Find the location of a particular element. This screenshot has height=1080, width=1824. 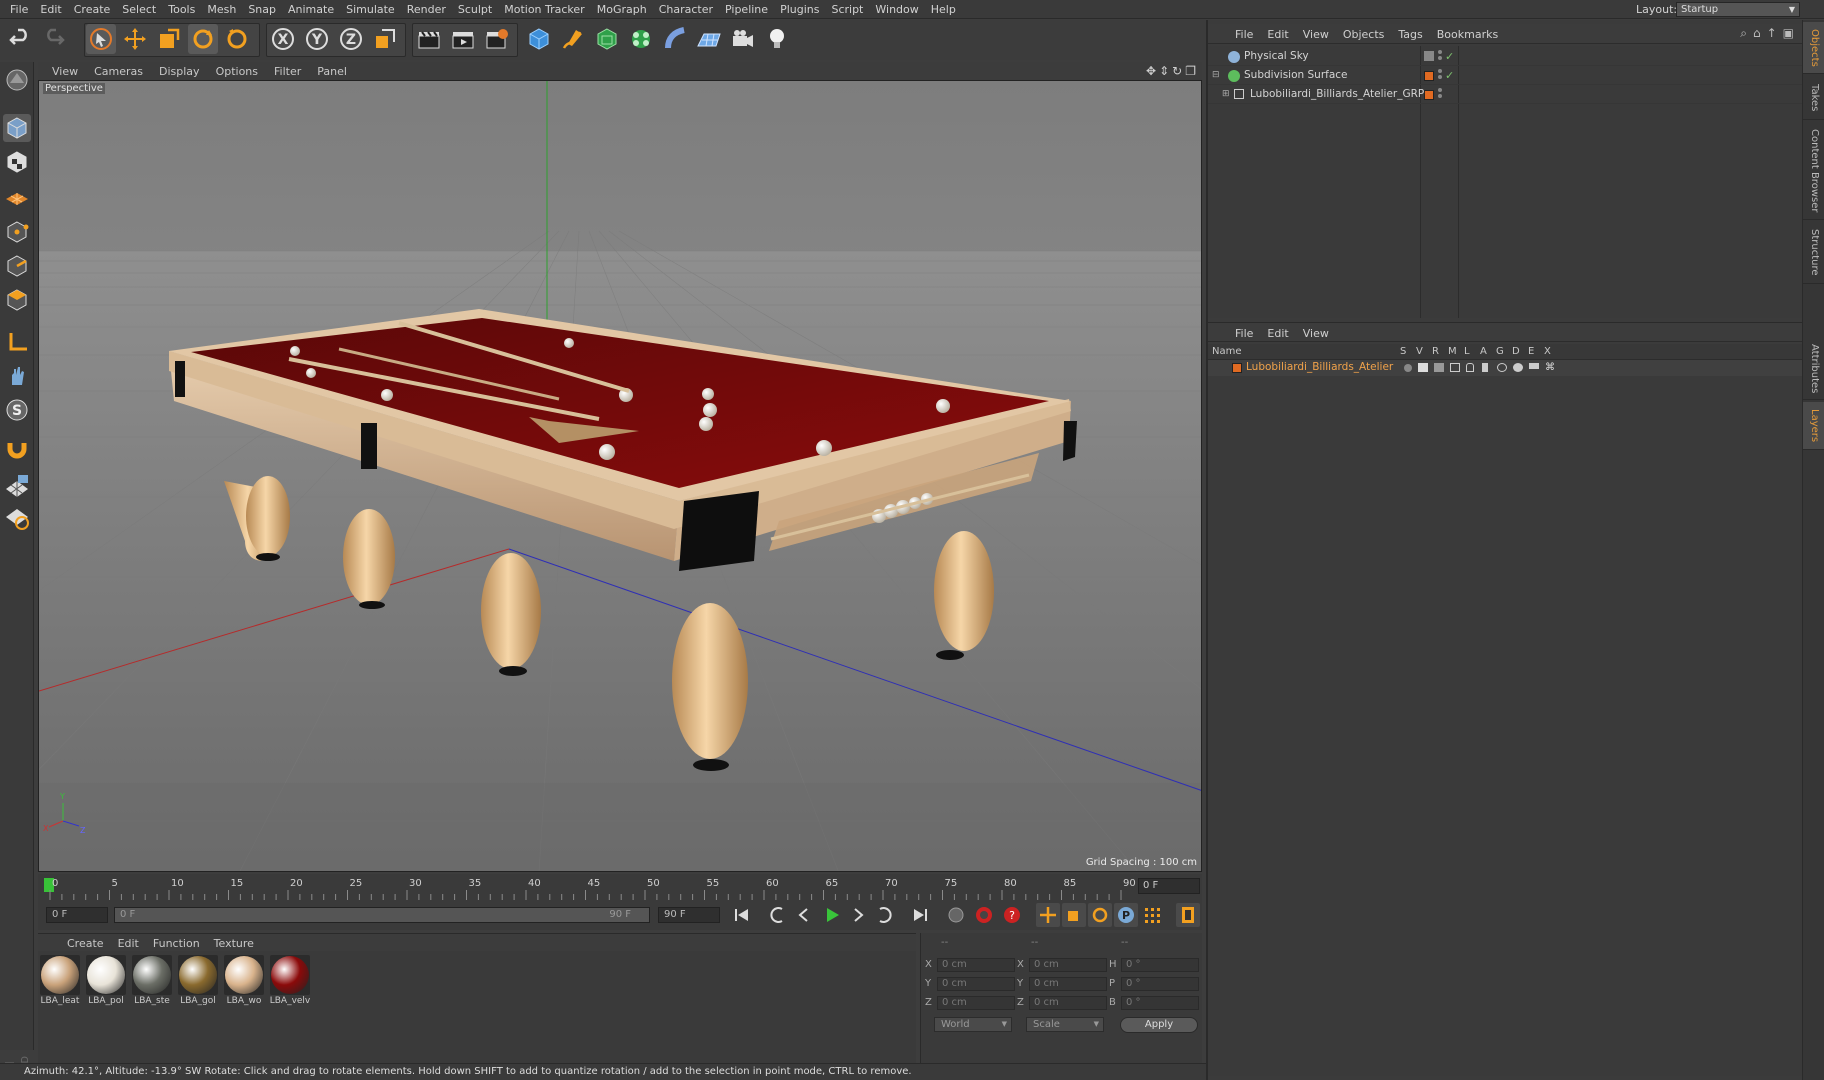

object-row: ⊟ Subdivision Surface ✓ is located at coordinates (1505, 76).